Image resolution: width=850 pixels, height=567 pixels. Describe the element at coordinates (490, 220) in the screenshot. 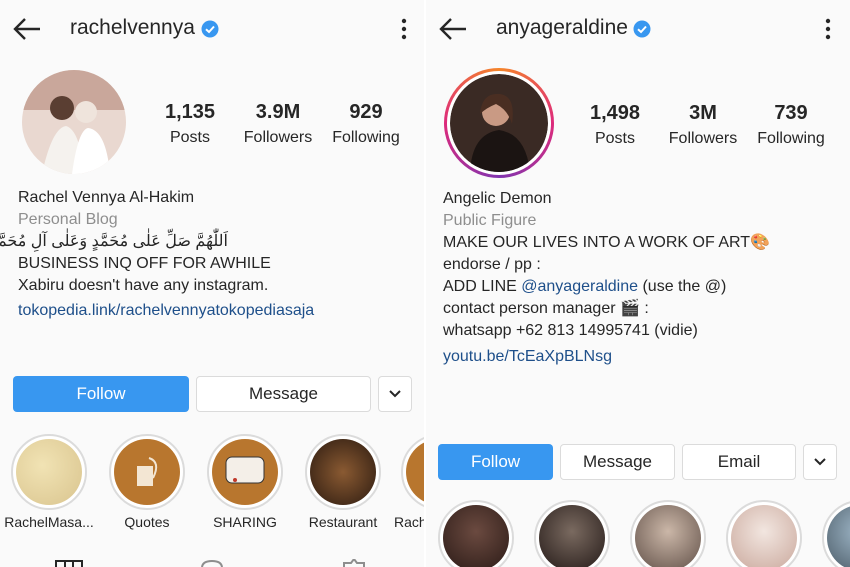

I see `category-label: Public Figure` at that location.